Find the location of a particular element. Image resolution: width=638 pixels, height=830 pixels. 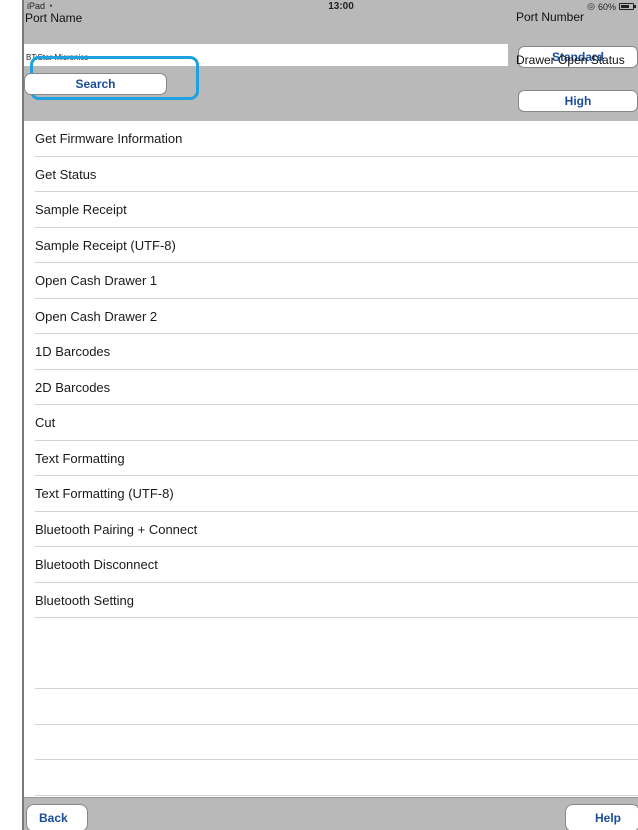

list-item-bluetooth-pairing-connect: Bluetooth Pairing + Connect is located at coordinates (331, 530).